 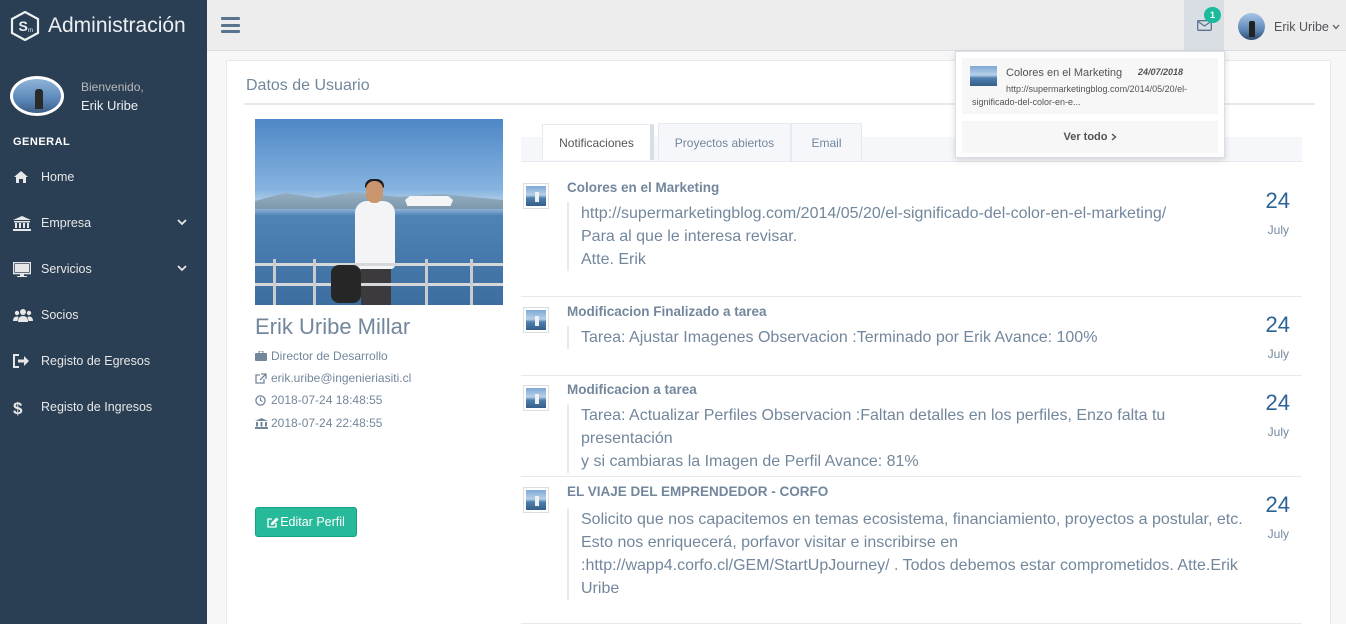 What do you see at coordinates (724, 142) in the screenshot?
I see `tab-proyectos-abiertos: Proyectos abiertos` at bounding box center [724, 142].